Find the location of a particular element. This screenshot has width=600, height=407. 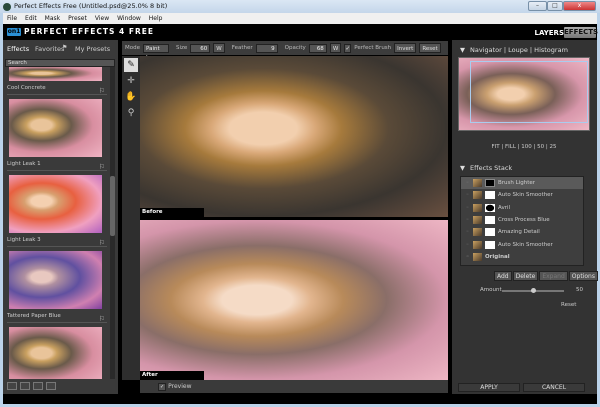

tab-my-presets: My Presets is located at coordinates (92, 49).